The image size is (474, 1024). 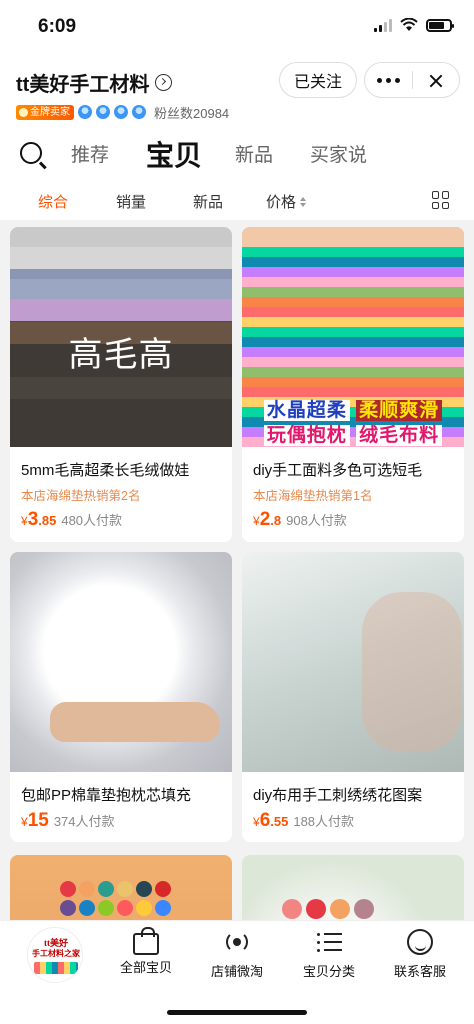 I want to click on shop-name: tt美好手工材料, so click(x=94, y=82).